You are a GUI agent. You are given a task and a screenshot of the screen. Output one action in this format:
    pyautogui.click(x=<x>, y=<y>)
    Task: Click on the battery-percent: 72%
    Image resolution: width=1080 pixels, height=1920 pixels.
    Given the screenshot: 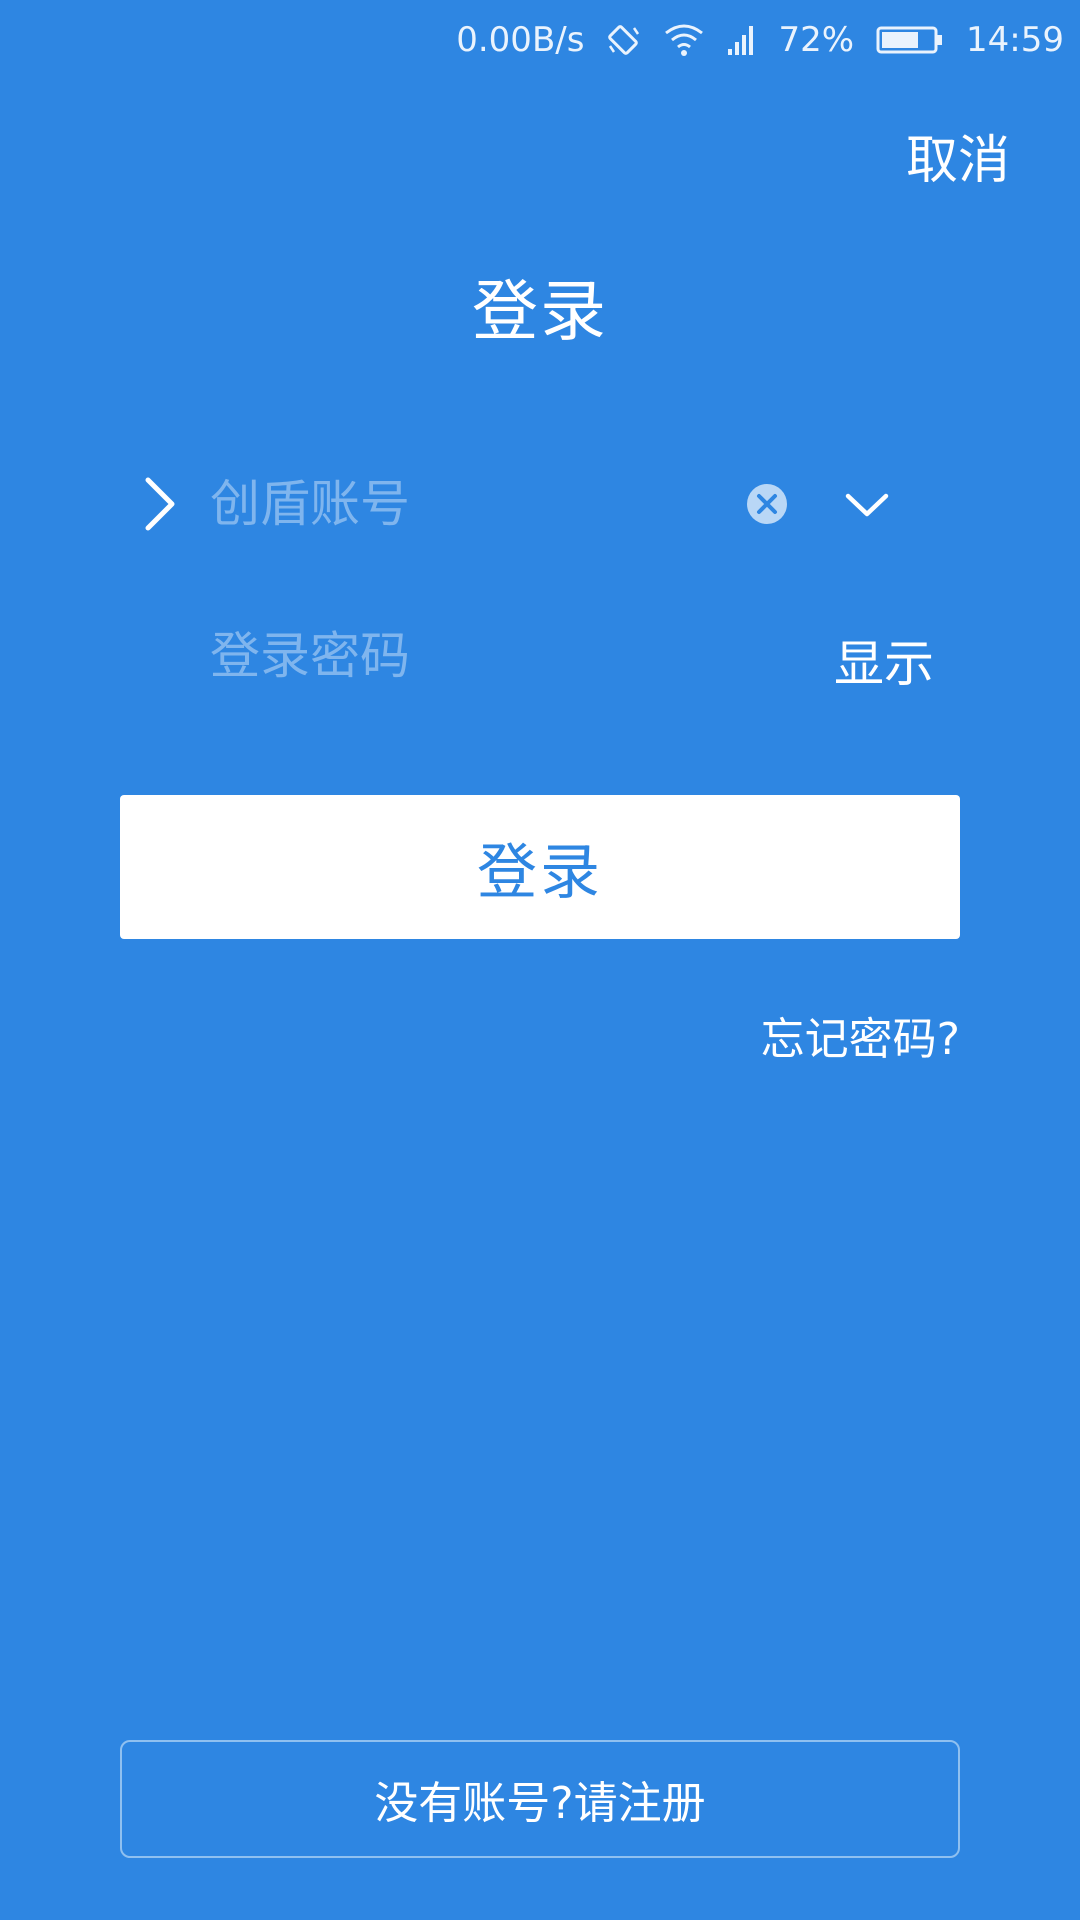 What is the action you would take?
    pyautogui.click(x=816, y=40)
    